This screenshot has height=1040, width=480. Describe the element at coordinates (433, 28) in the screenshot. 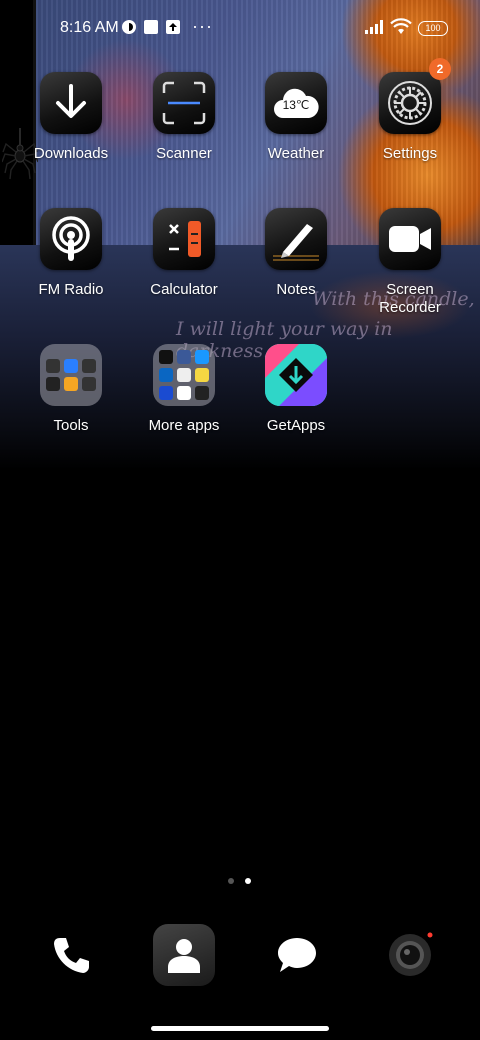

I see `battery-indicator: 100` at that location.